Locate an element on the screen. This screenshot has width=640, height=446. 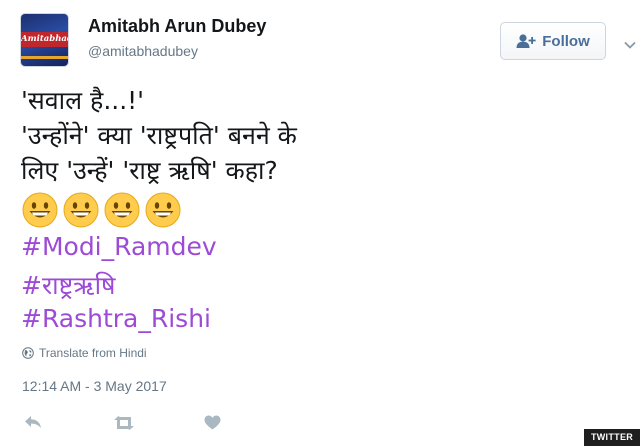
tweet-actions is located at coordinates (320, 425).